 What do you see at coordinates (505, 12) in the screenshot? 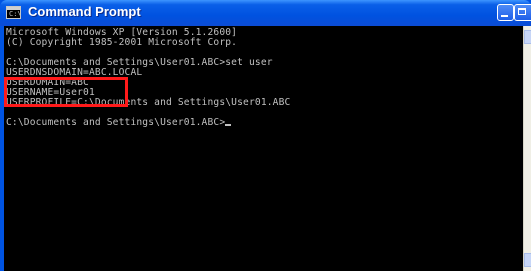
I see `minimize-button` at bounding box center [505, 12].